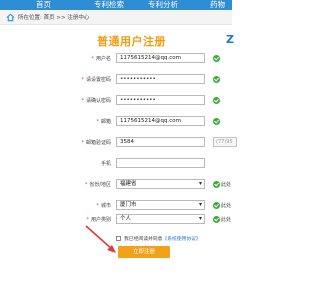 The image size is (320, 282). Describe the element at coordinates (160, 163) in the screenshot. I see `phone-input` at that location.